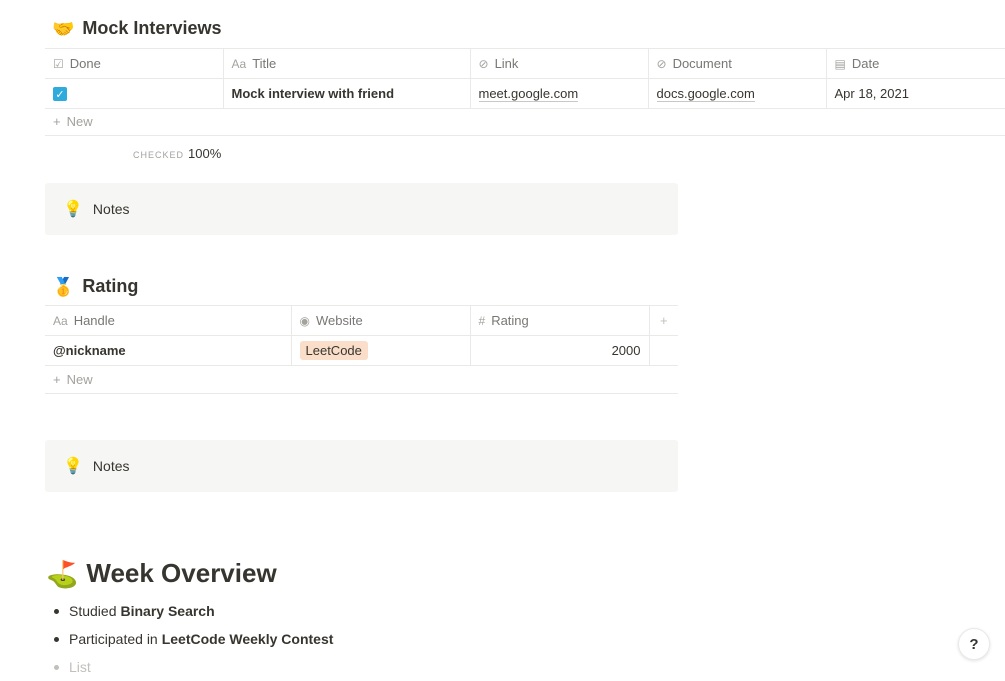  What do you see at coordinates (58, 64) in the screenshot?
I see `checkbox-icon: ☑` at bounding box center [58, 64].